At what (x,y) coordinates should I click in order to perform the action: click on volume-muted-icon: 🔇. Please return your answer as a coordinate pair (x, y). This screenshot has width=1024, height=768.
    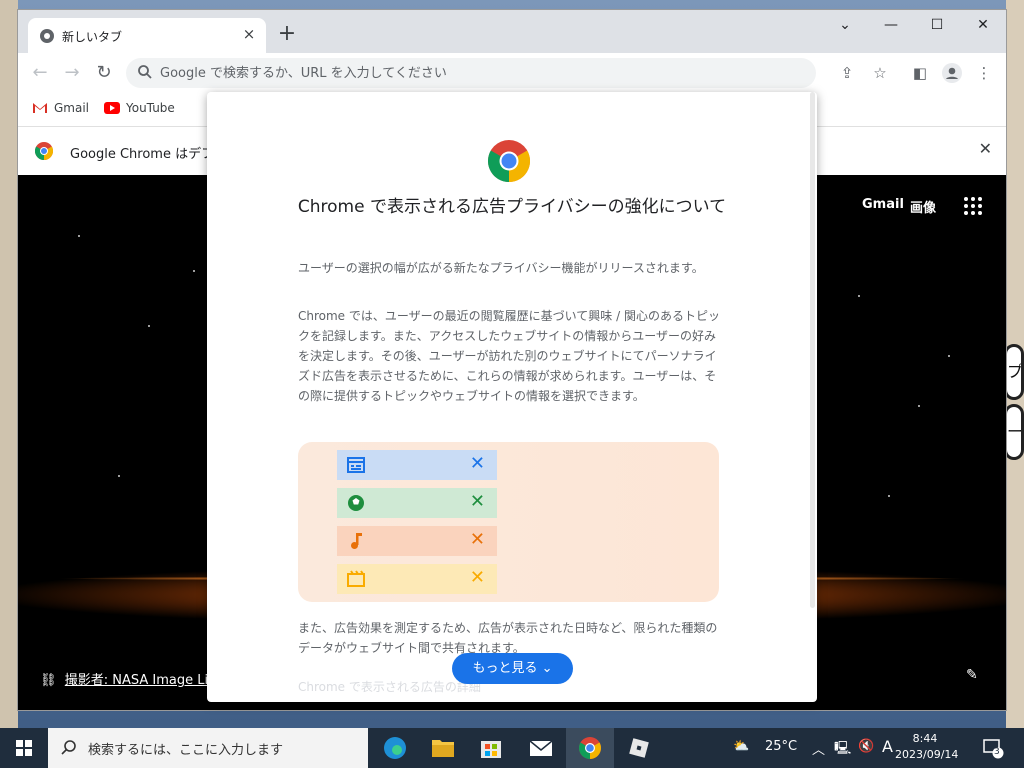
    Looking at the image, I should click on (866, 746).